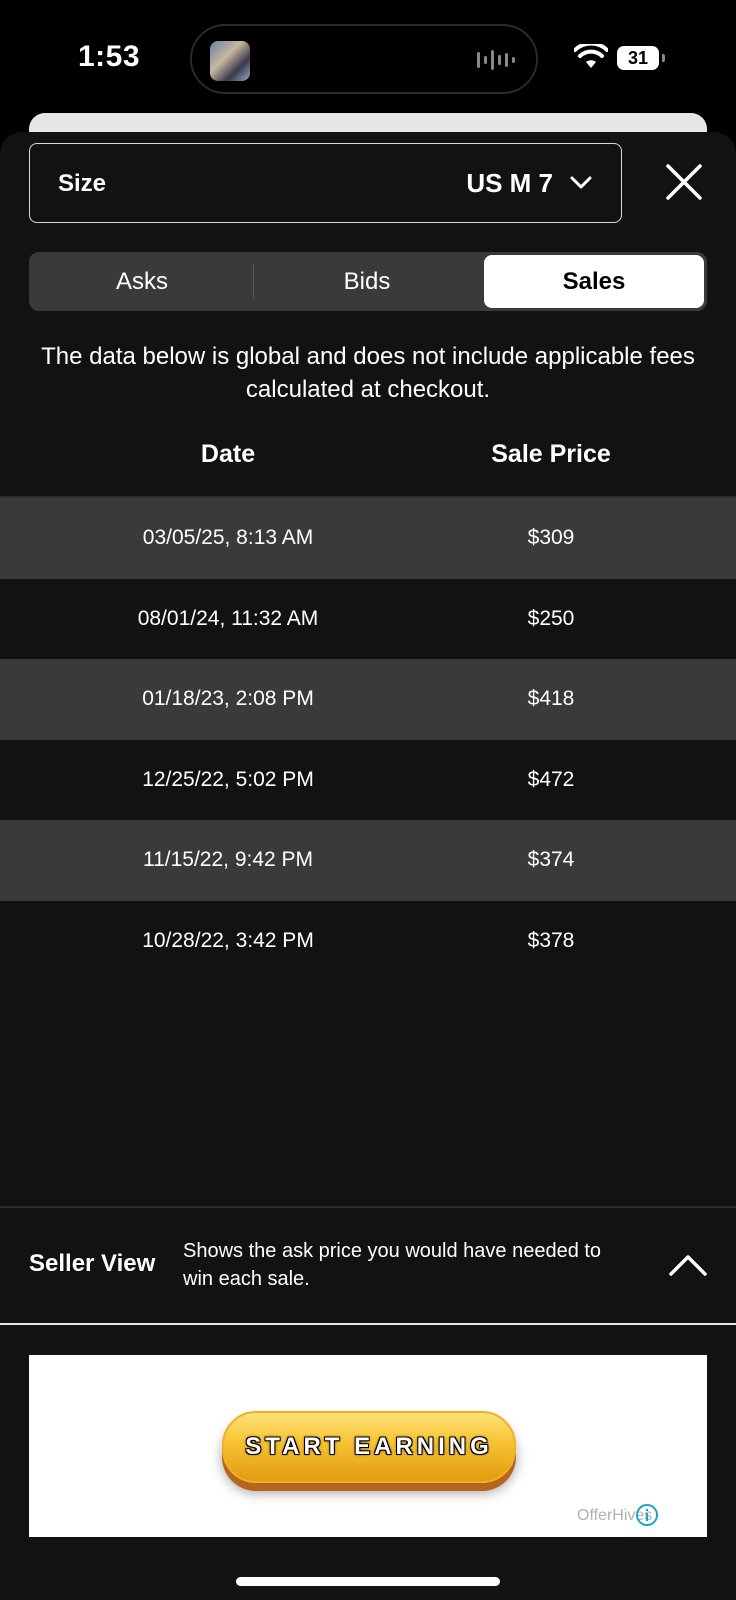 This screenshot has height=1600, width=736. I want to click on table-row: 11/15/22, 9:42 PM $374, so click(368, 860).